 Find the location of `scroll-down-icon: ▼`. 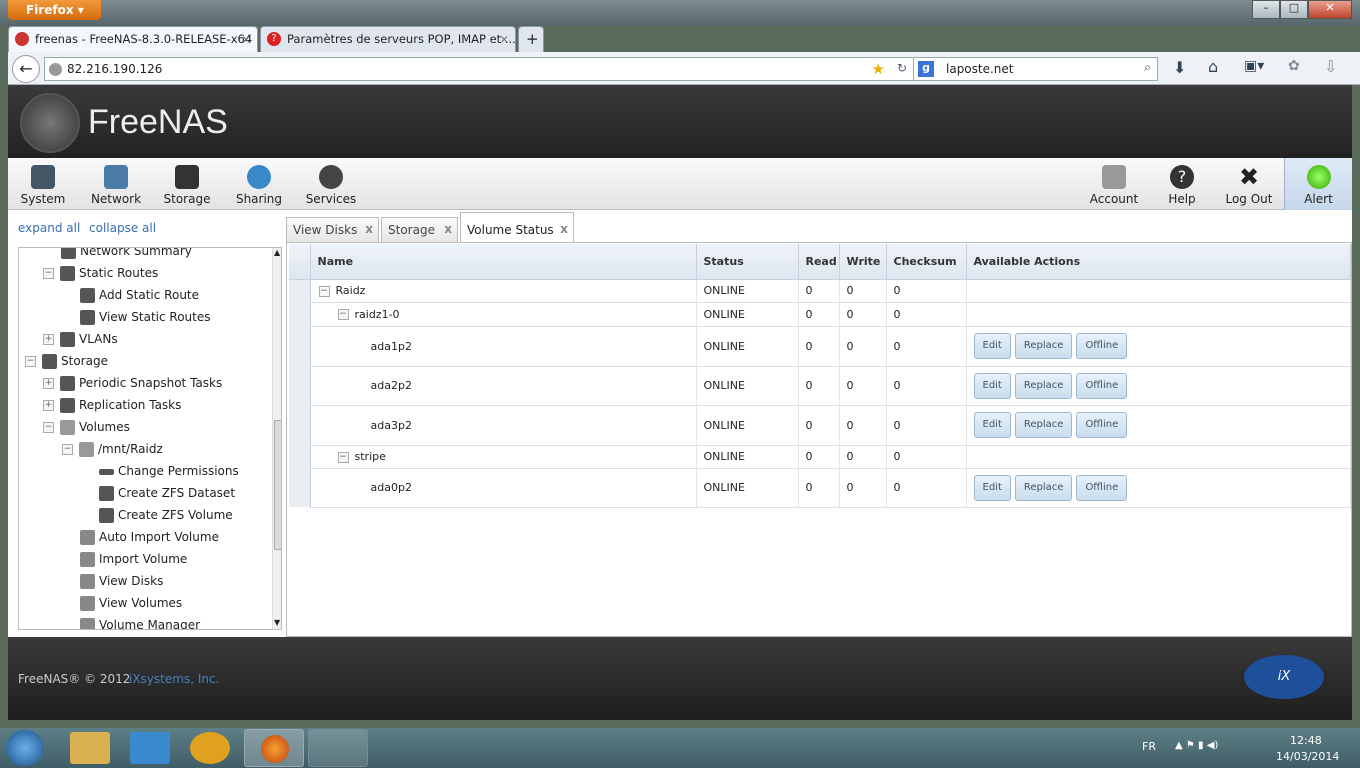

scroll-down-icon: ▼ is located at coordinates (277, 622).